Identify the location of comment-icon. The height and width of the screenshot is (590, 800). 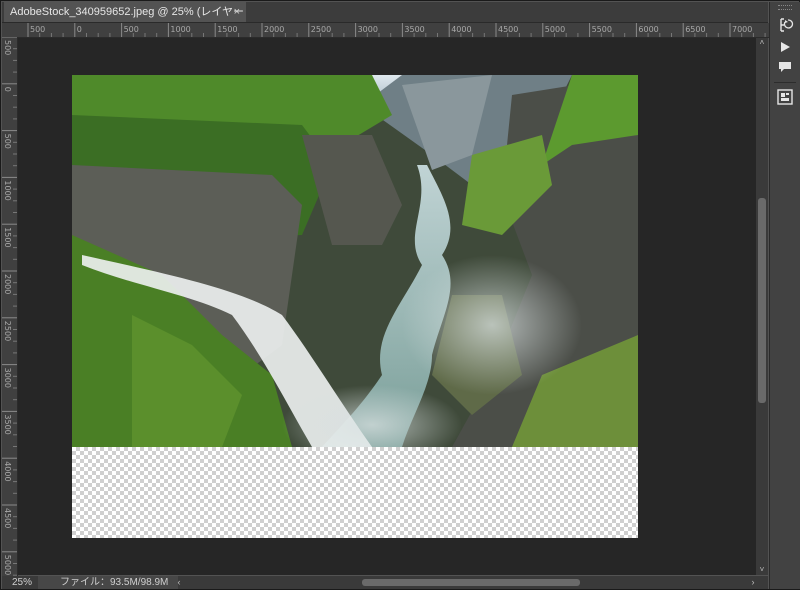
(785, 67).